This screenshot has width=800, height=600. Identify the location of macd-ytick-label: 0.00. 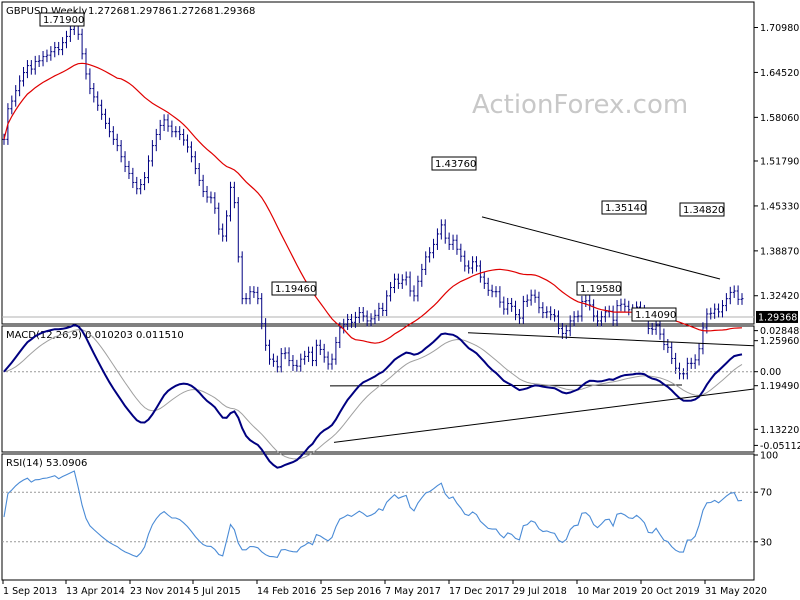
(770, 372).